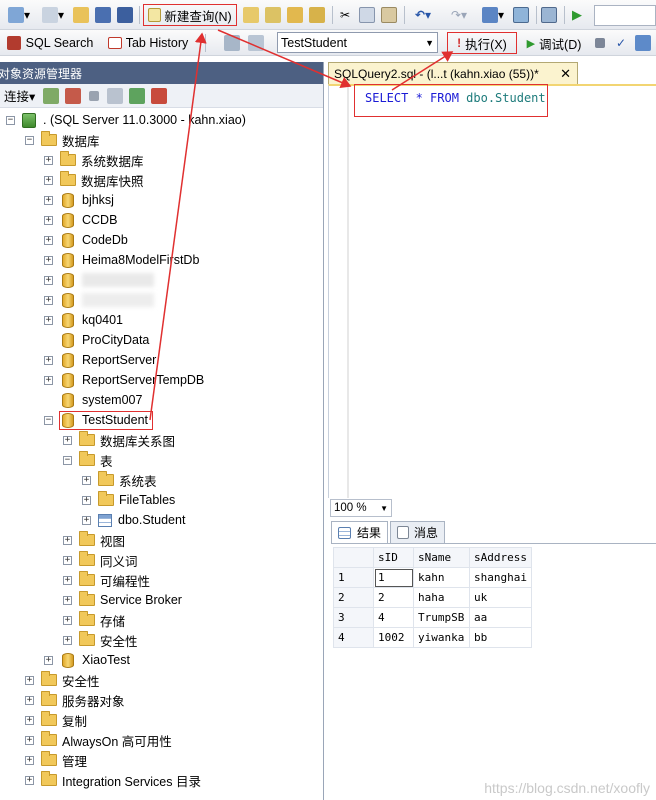 This screenshot has height=800, width=656. What do you see at coordinates (98, 740) in the screenshot?
I see `tree-node: + AlwaysOn 高可用性` at bounding box center [98, 740].